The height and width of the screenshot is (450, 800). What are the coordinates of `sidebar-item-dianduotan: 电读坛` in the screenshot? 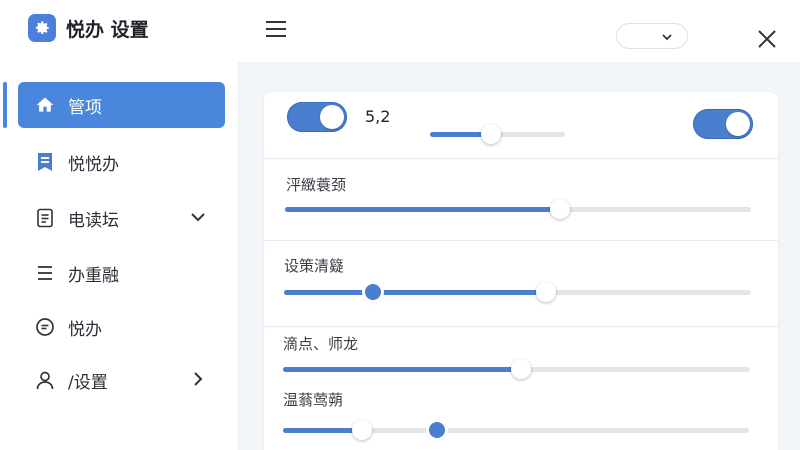 It's located at (121, 218).